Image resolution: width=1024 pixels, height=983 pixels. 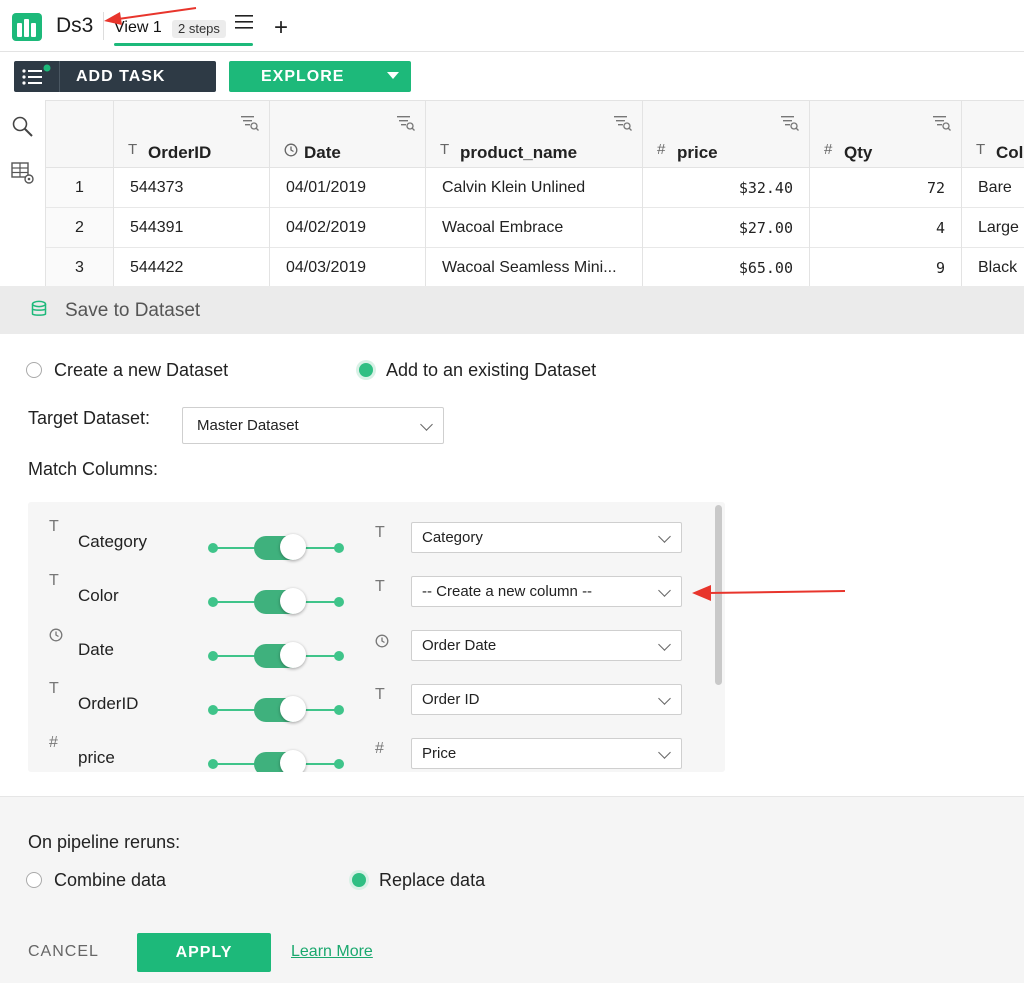 What do you see at coordinates (191, 188) in the screenshot?
I see `table-cell: 544373` at bounding box center [191, 188].